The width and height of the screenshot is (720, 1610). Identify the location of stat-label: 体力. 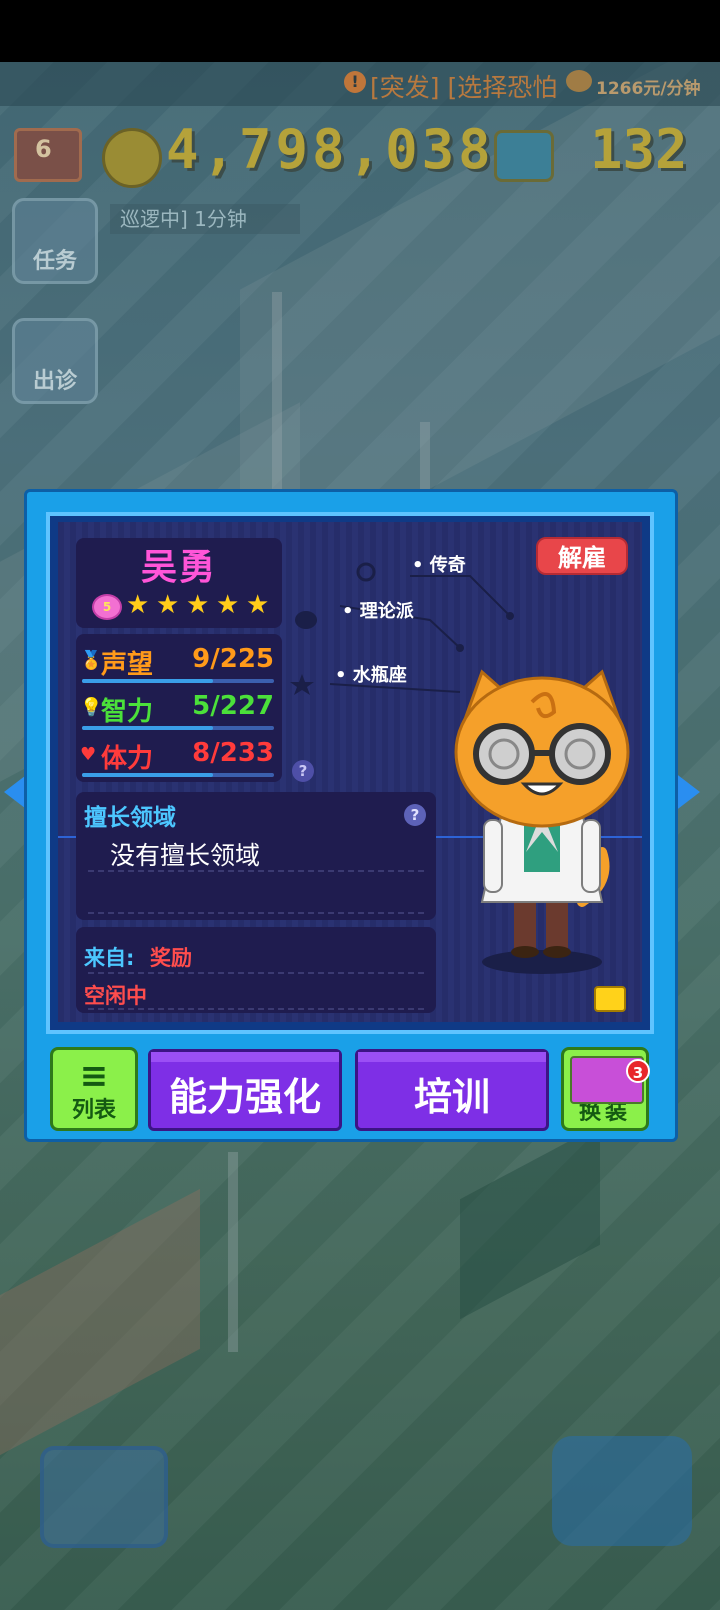
(127, 759).